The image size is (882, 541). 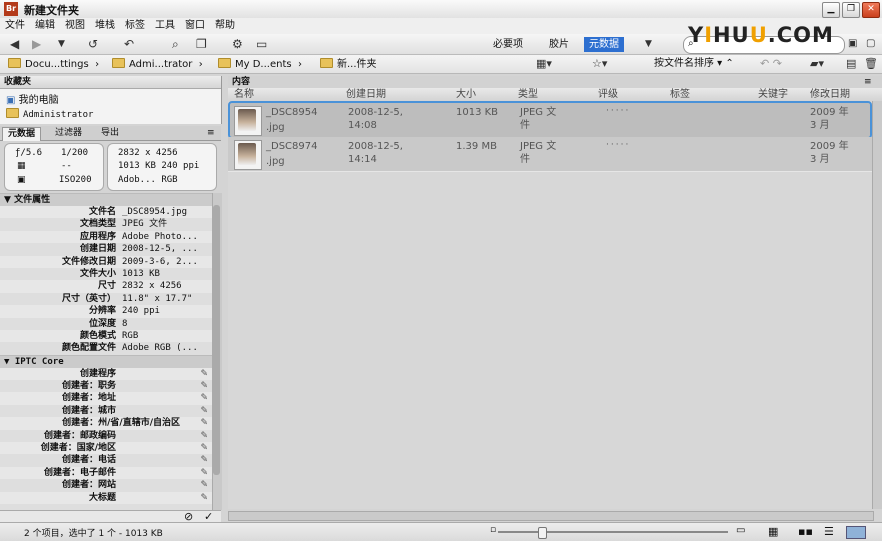 What do you see at coordinates (871, 10) in the screenshot?
I see `close-button: ✕` at bounding box center [871, 10].